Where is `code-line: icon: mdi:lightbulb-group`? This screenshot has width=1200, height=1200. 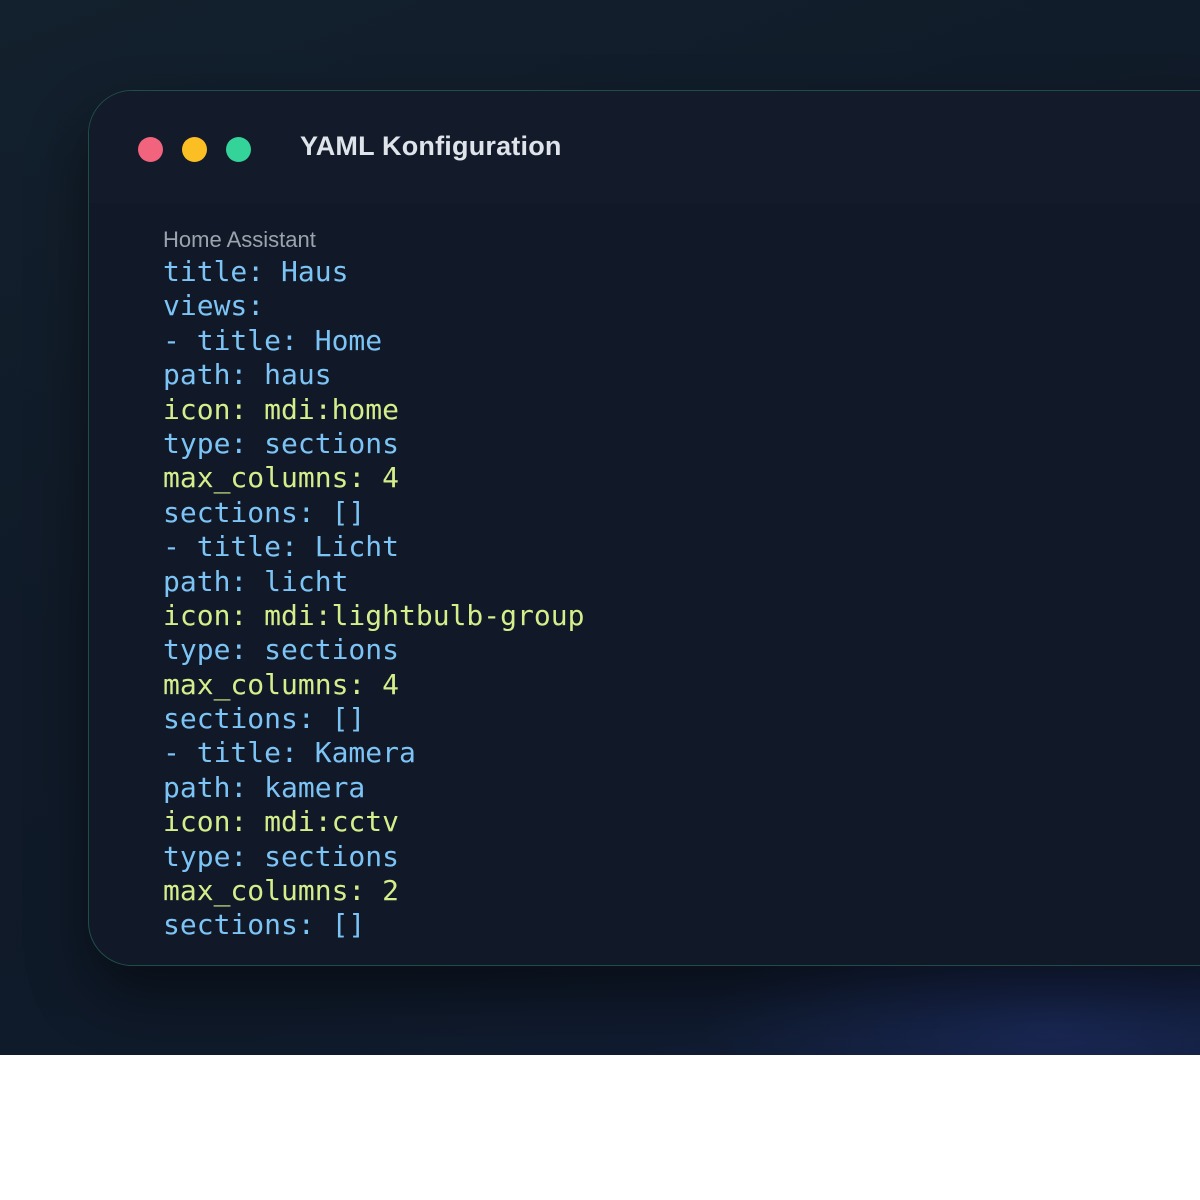
code-line: icon: mdi:lightbulb-group is located at coordinates (374, 615).